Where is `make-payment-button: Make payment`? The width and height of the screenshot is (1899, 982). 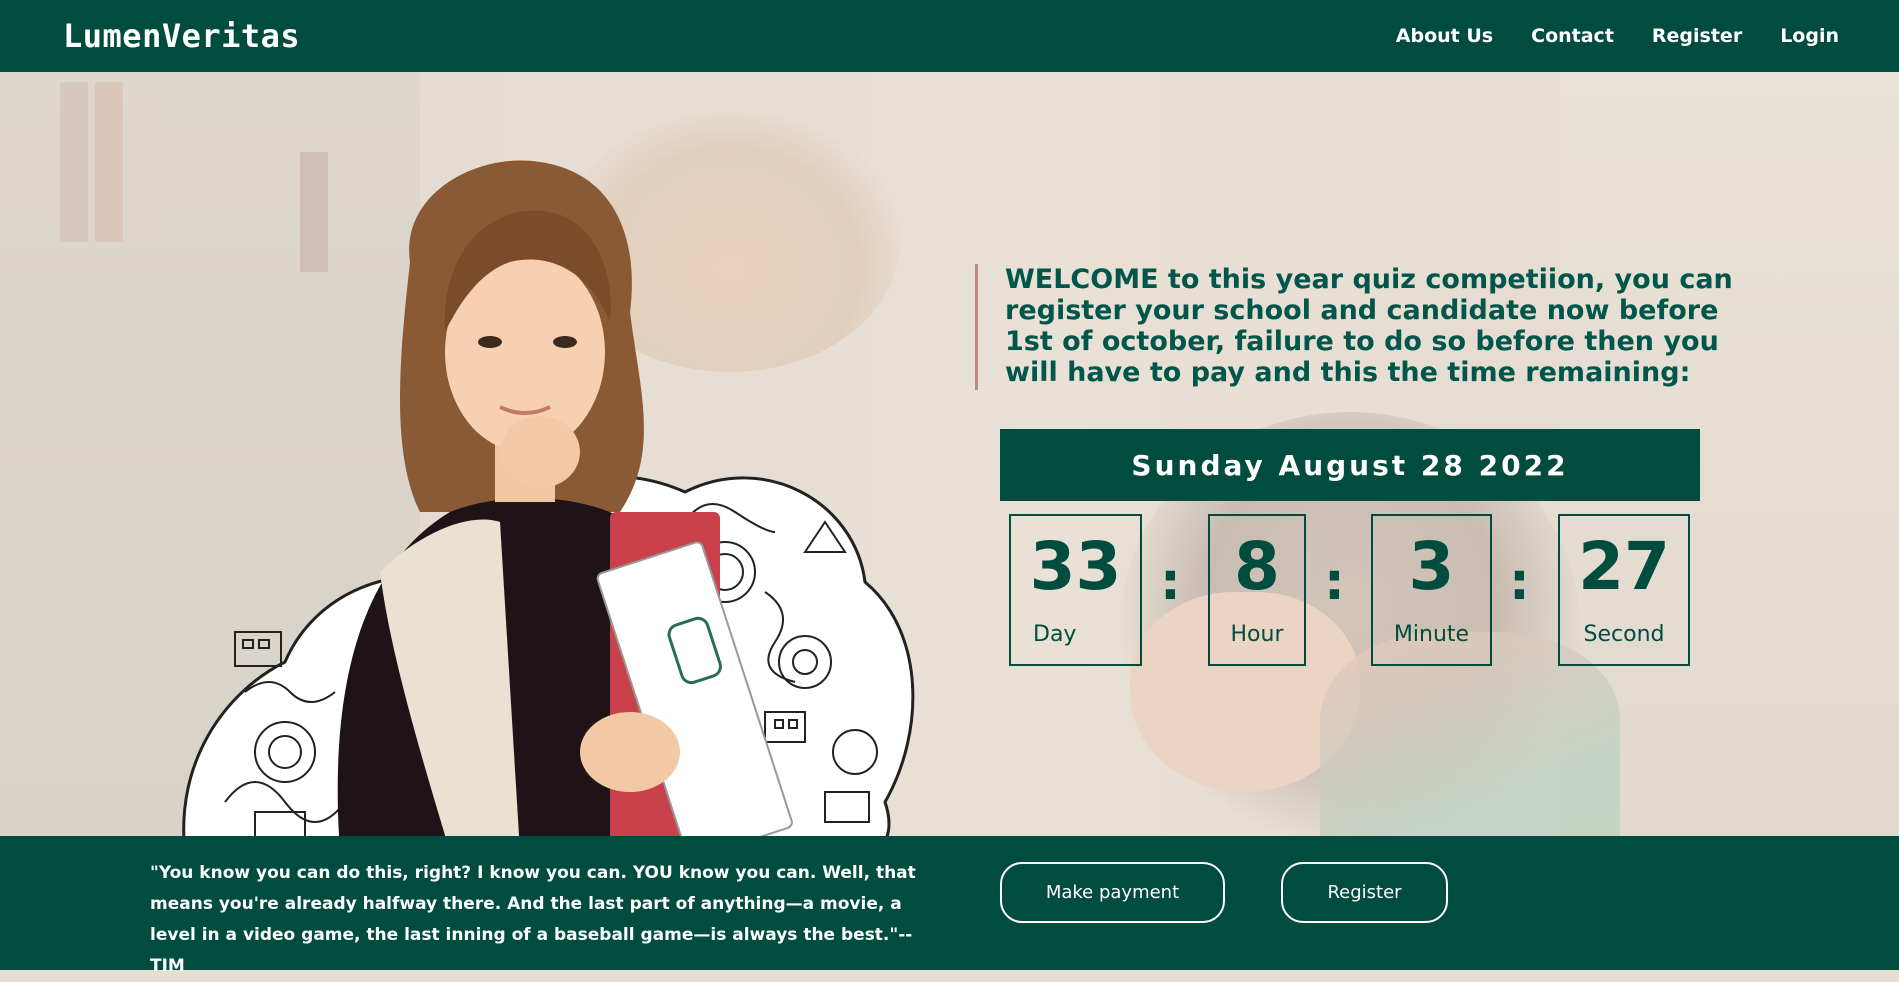 make-payment-button: Make payment is located at coordinates (1112, 892).